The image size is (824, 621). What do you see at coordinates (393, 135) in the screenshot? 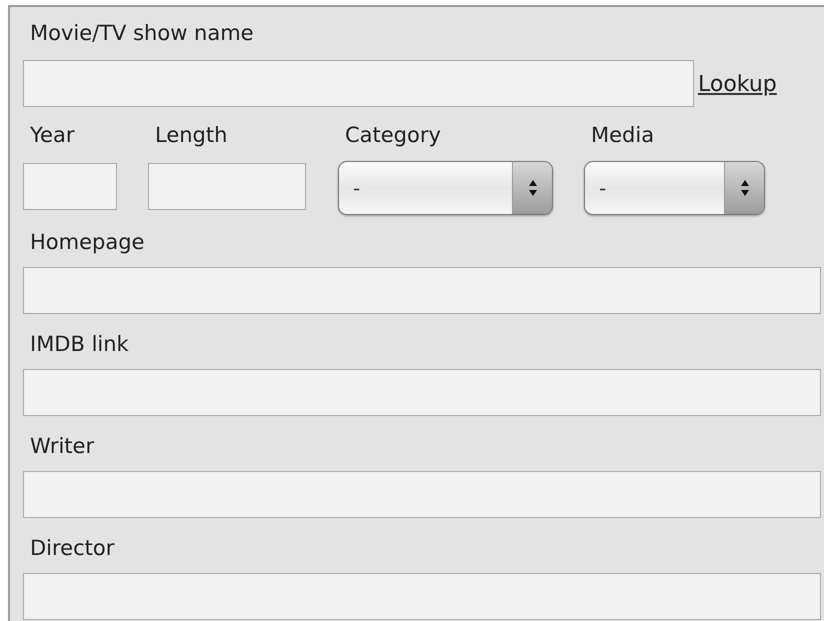
I see `field-label: Category` at bounding box center [393, 135].